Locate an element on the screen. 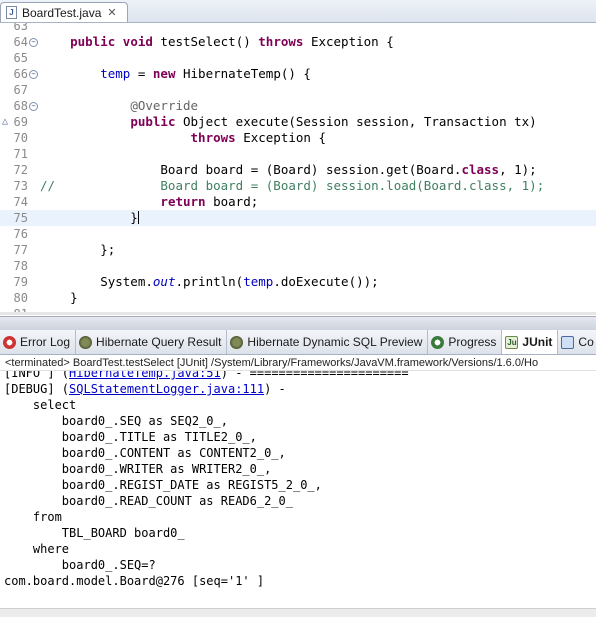  console-line: board0_.TITLE as TITLE2_0_, is located at coordinates (130, 437).